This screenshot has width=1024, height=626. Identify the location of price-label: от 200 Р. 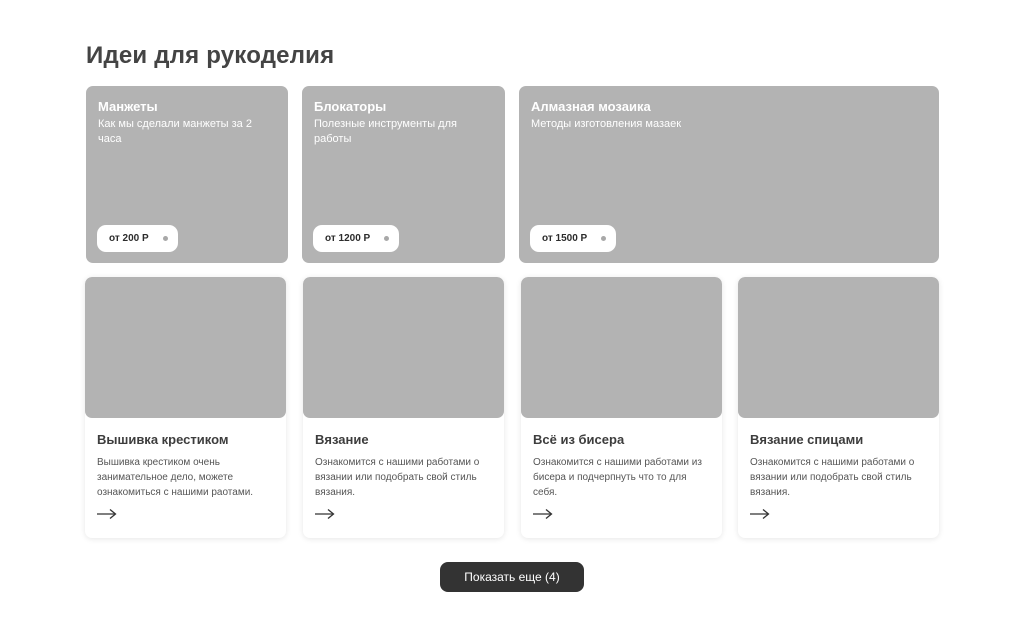
(129, 238).